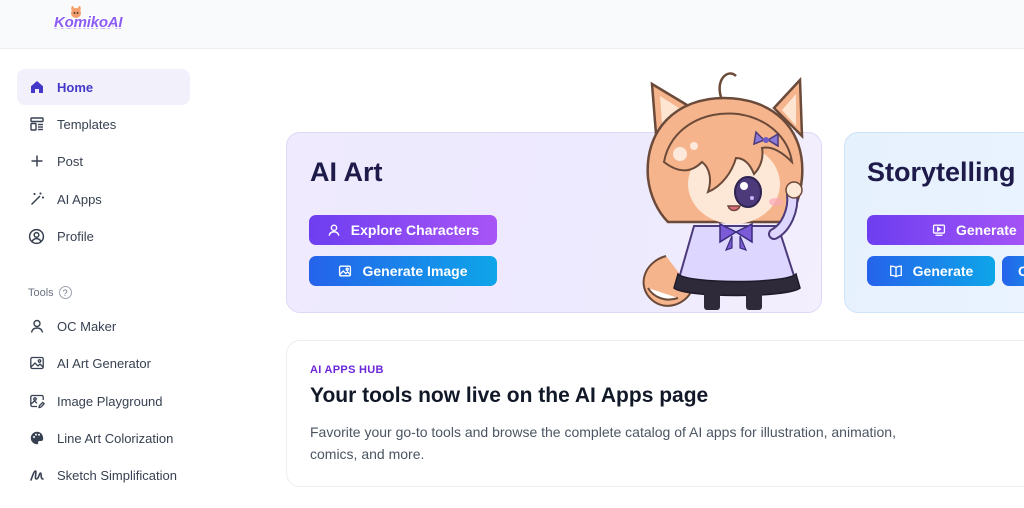 Image resolution: width=1024 pixels, height=508 pixels. I want to click on sidebar-item-label: Templates, so click(87, 124).